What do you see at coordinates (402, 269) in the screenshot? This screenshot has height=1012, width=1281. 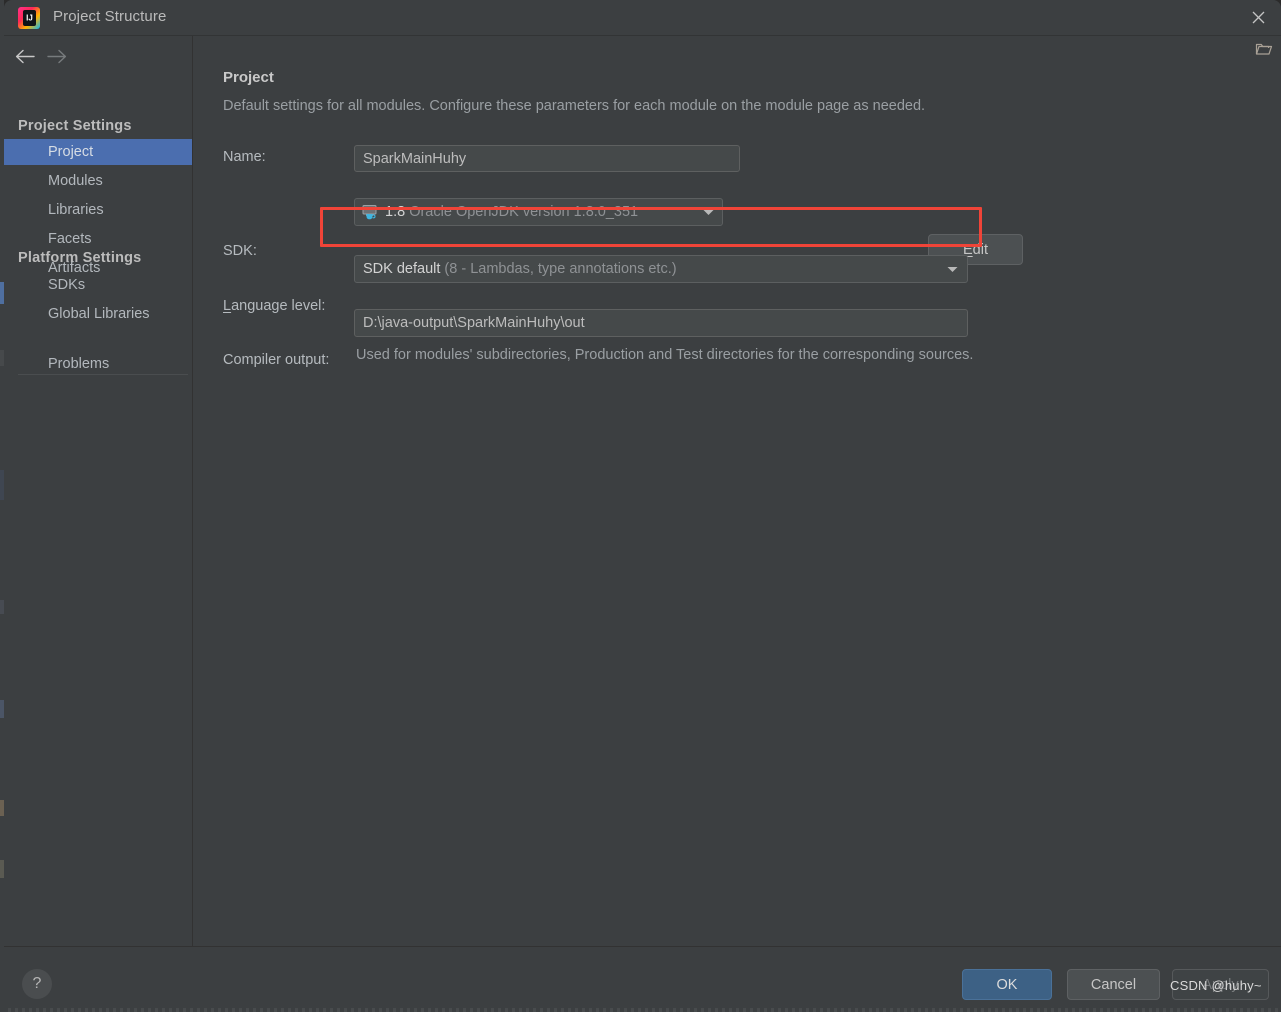 I see `language-level-value: SDK default` at bounding box center [402, 269].